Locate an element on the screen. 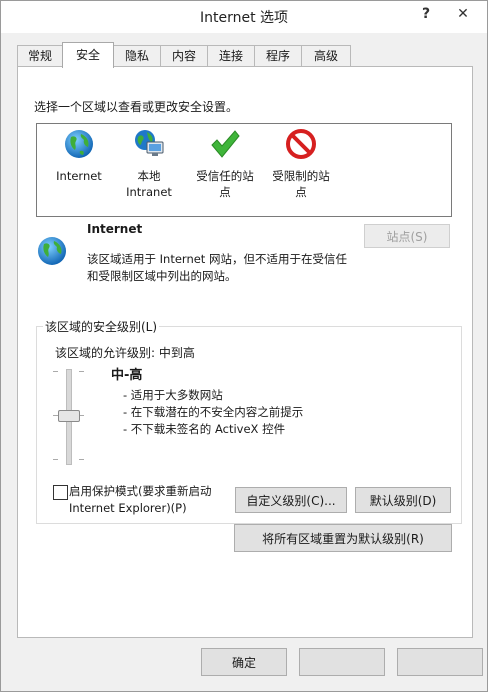  tab-privacy: 隐私 is located at coordinates (137, 56).